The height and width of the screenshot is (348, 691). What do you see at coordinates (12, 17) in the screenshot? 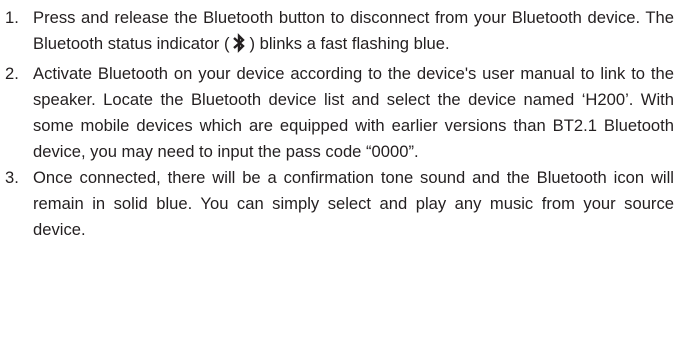
I see `step-number: 1.` at bounding box center [12, 17].